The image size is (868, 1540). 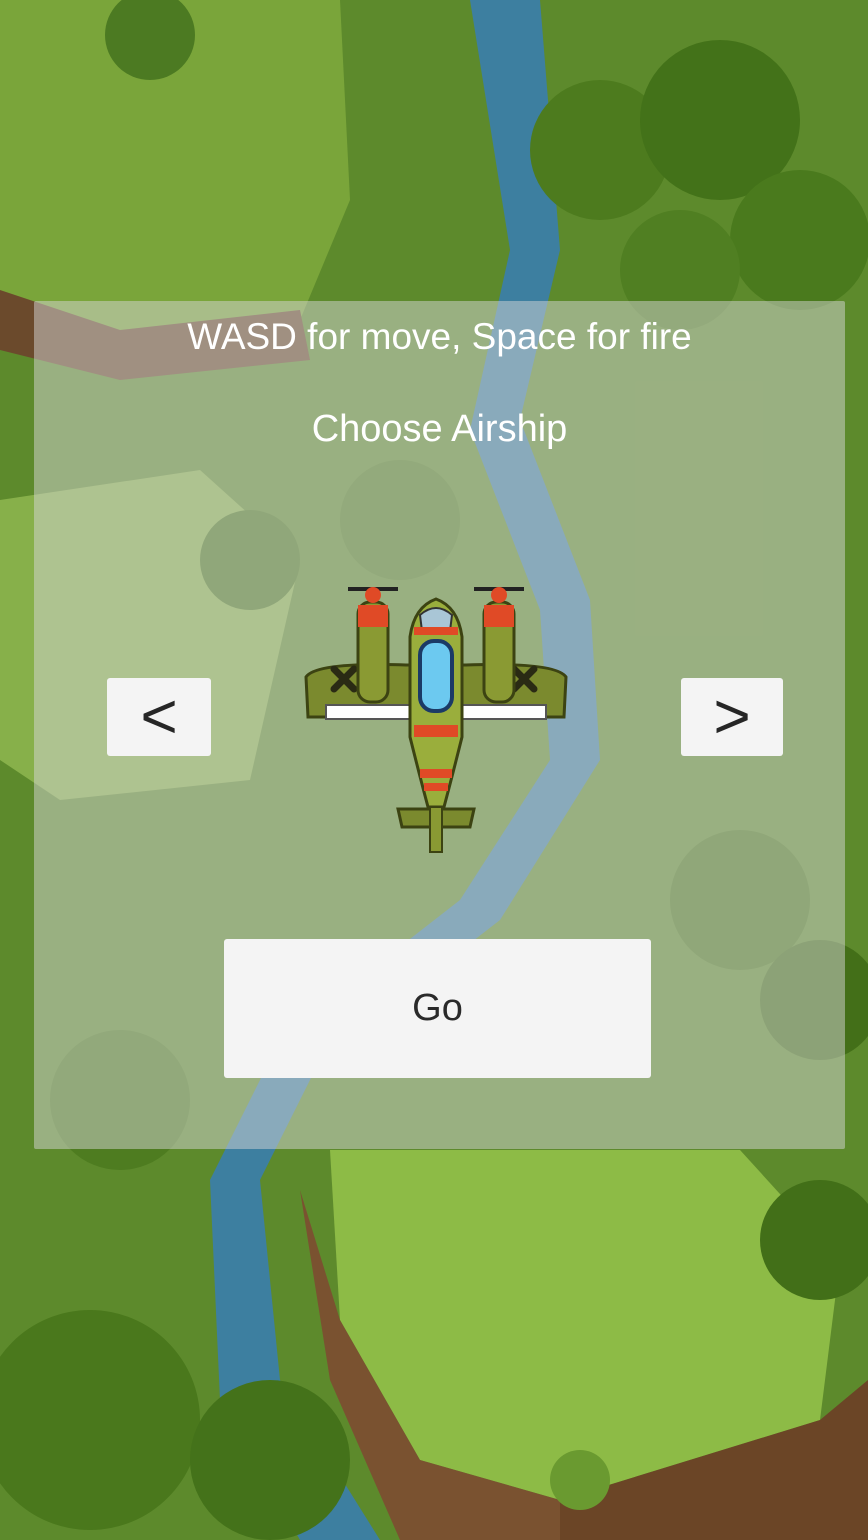 What do you see at coordinates (436, 720) in the screenshot?
I see `green-propeller-airship-icon` at bounding box center [436, 720].